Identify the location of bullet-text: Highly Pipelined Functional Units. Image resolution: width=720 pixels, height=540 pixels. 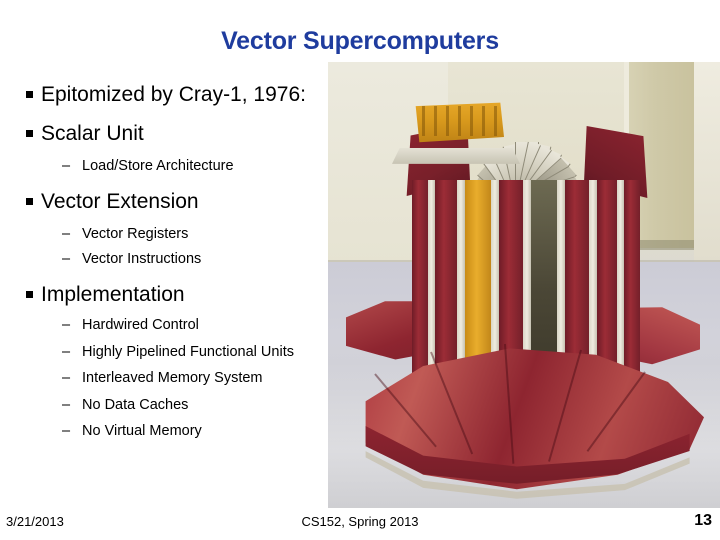
(188, 352).